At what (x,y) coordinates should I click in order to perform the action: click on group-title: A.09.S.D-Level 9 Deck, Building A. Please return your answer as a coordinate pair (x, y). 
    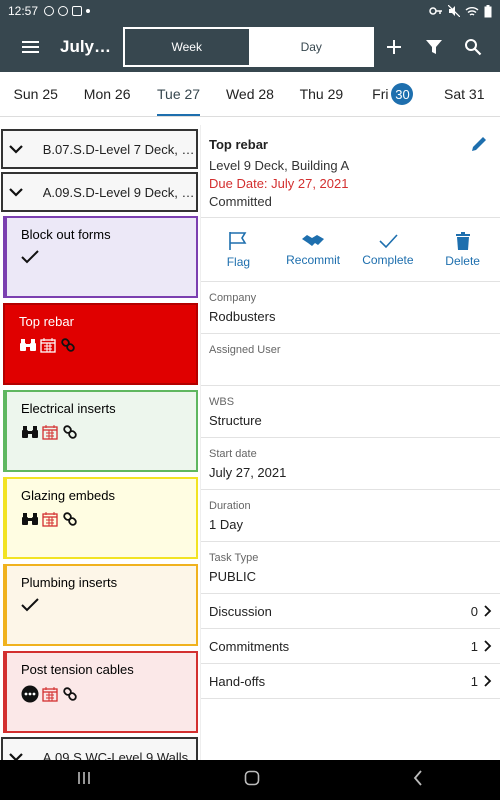
    Looking at the image, I should click on (119, 192).